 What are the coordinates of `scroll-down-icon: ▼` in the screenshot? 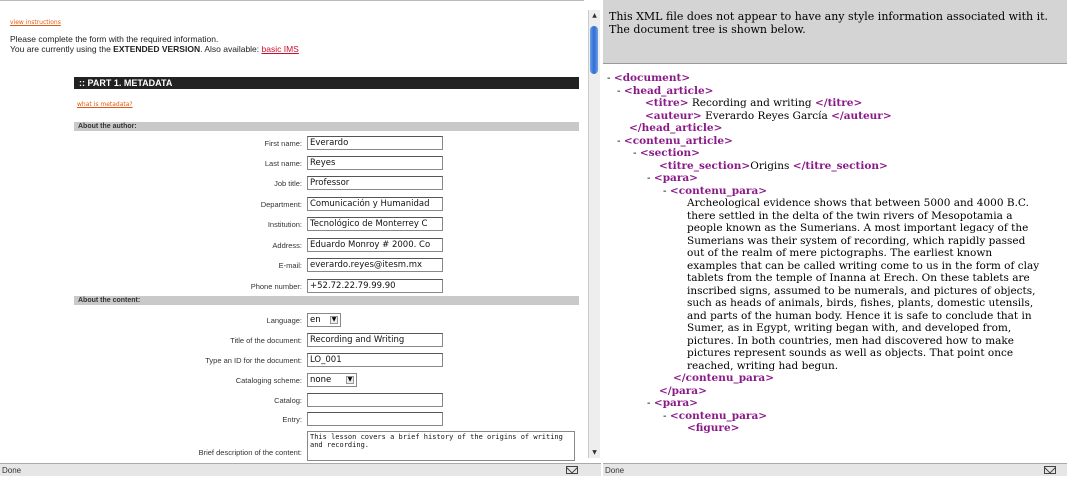 It's located at (594, 452).